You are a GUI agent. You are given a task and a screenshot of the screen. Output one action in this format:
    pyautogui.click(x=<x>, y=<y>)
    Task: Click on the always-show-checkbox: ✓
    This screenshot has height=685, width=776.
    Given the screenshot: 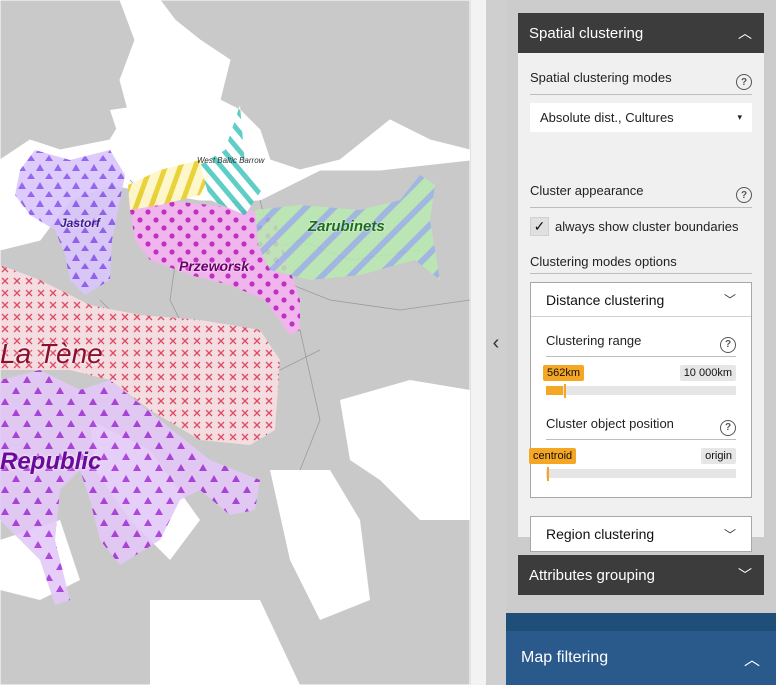 What is the action you would take?
    pyautogui.click(x=539, y=226)
    